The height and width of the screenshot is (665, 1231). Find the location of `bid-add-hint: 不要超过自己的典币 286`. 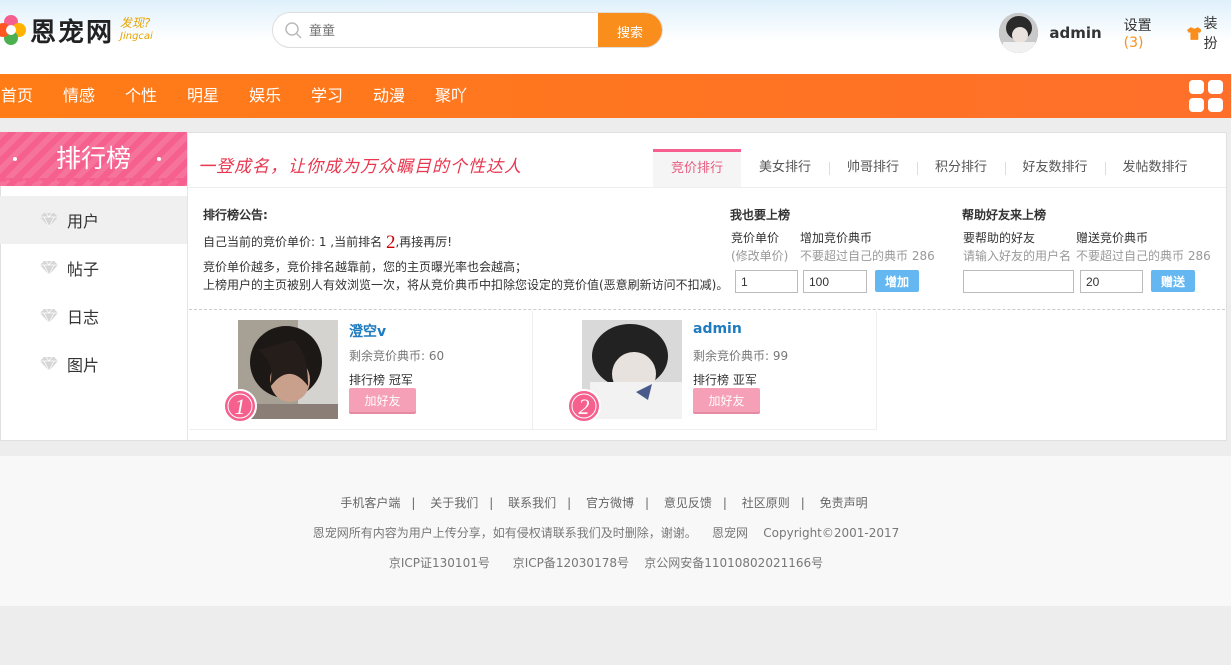

bid-add-hint: 不要超过自己的典币 286 is located at coordinates (867, 256).